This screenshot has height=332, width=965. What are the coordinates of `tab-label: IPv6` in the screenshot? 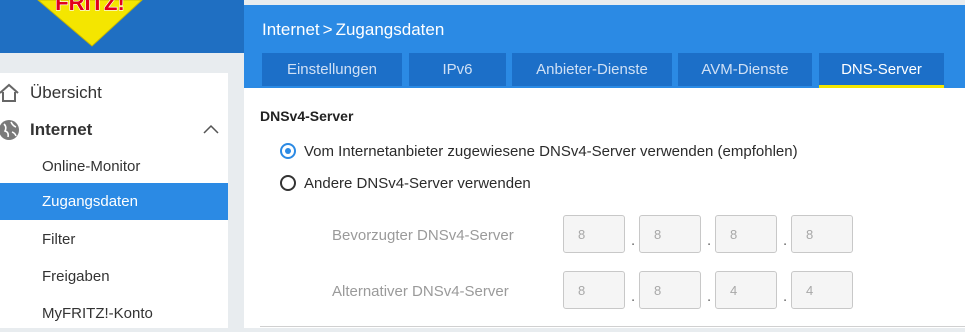 It's located at (457, 69).